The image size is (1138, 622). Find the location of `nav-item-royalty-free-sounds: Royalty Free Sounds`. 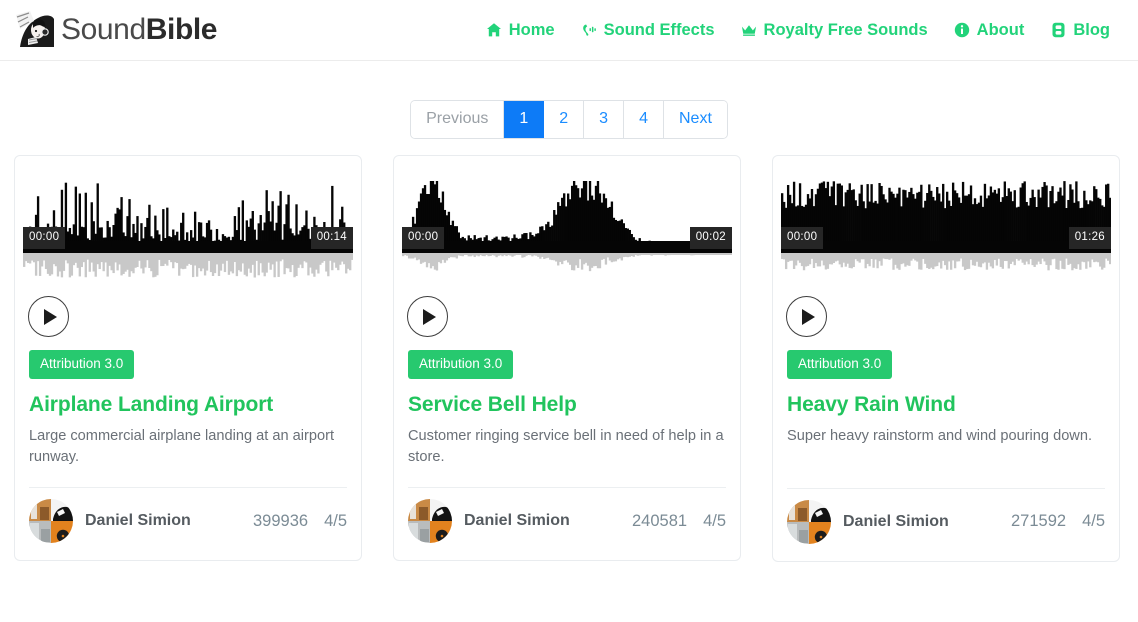

nav-item-royalty-free-sounds: Royalty Free Sounds is located at coordinates (834, 30).